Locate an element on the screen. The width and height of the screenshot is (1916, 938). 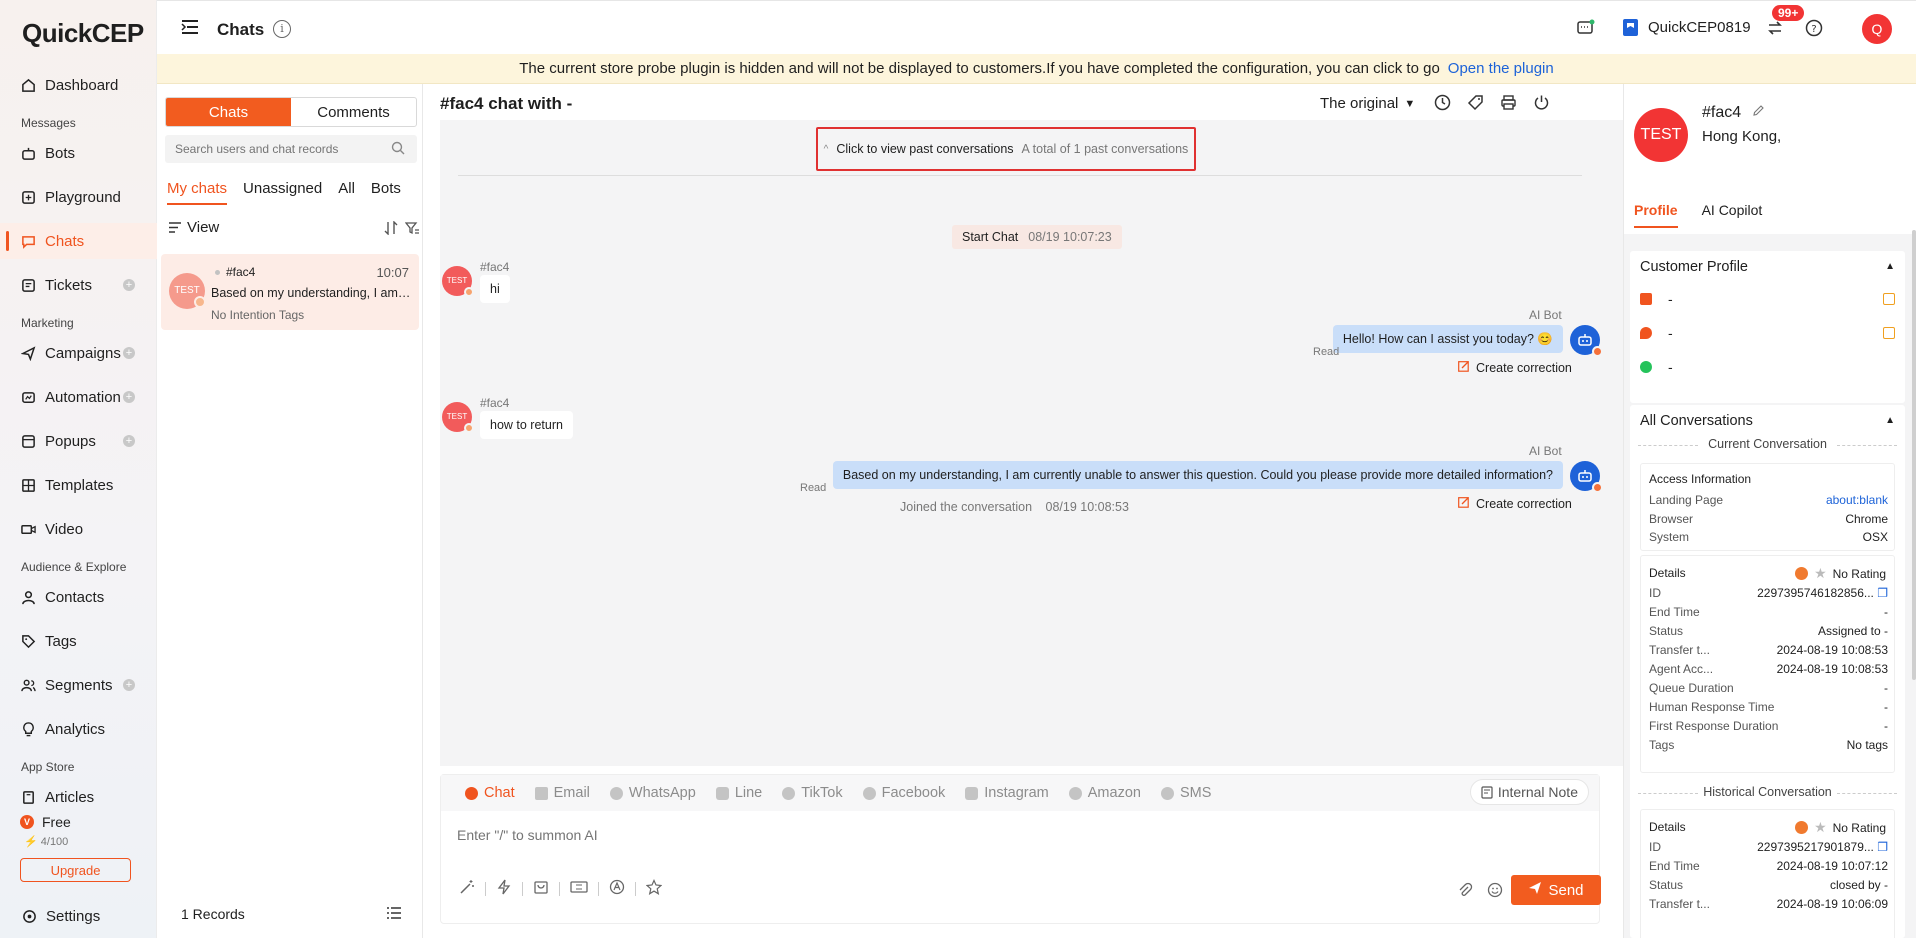
tab-bots: Bots is located at coordinates (386, 192).